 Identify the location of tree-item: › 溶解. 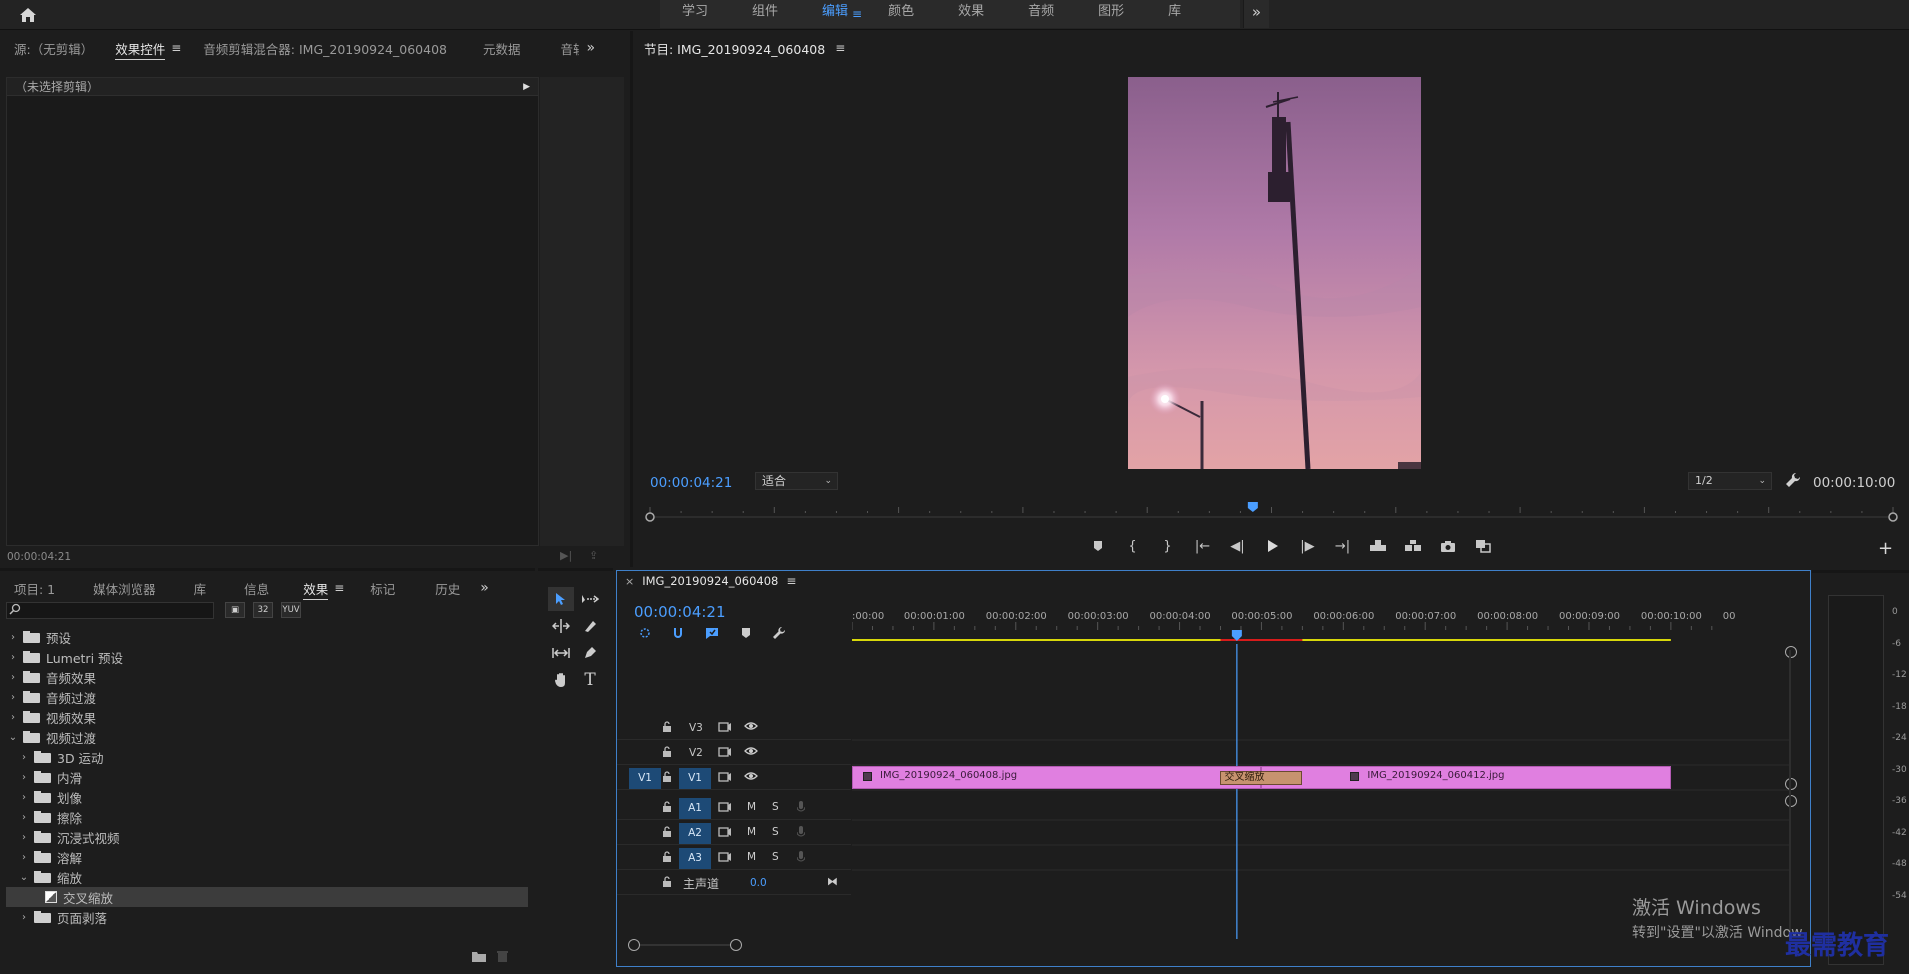
(267, 857).